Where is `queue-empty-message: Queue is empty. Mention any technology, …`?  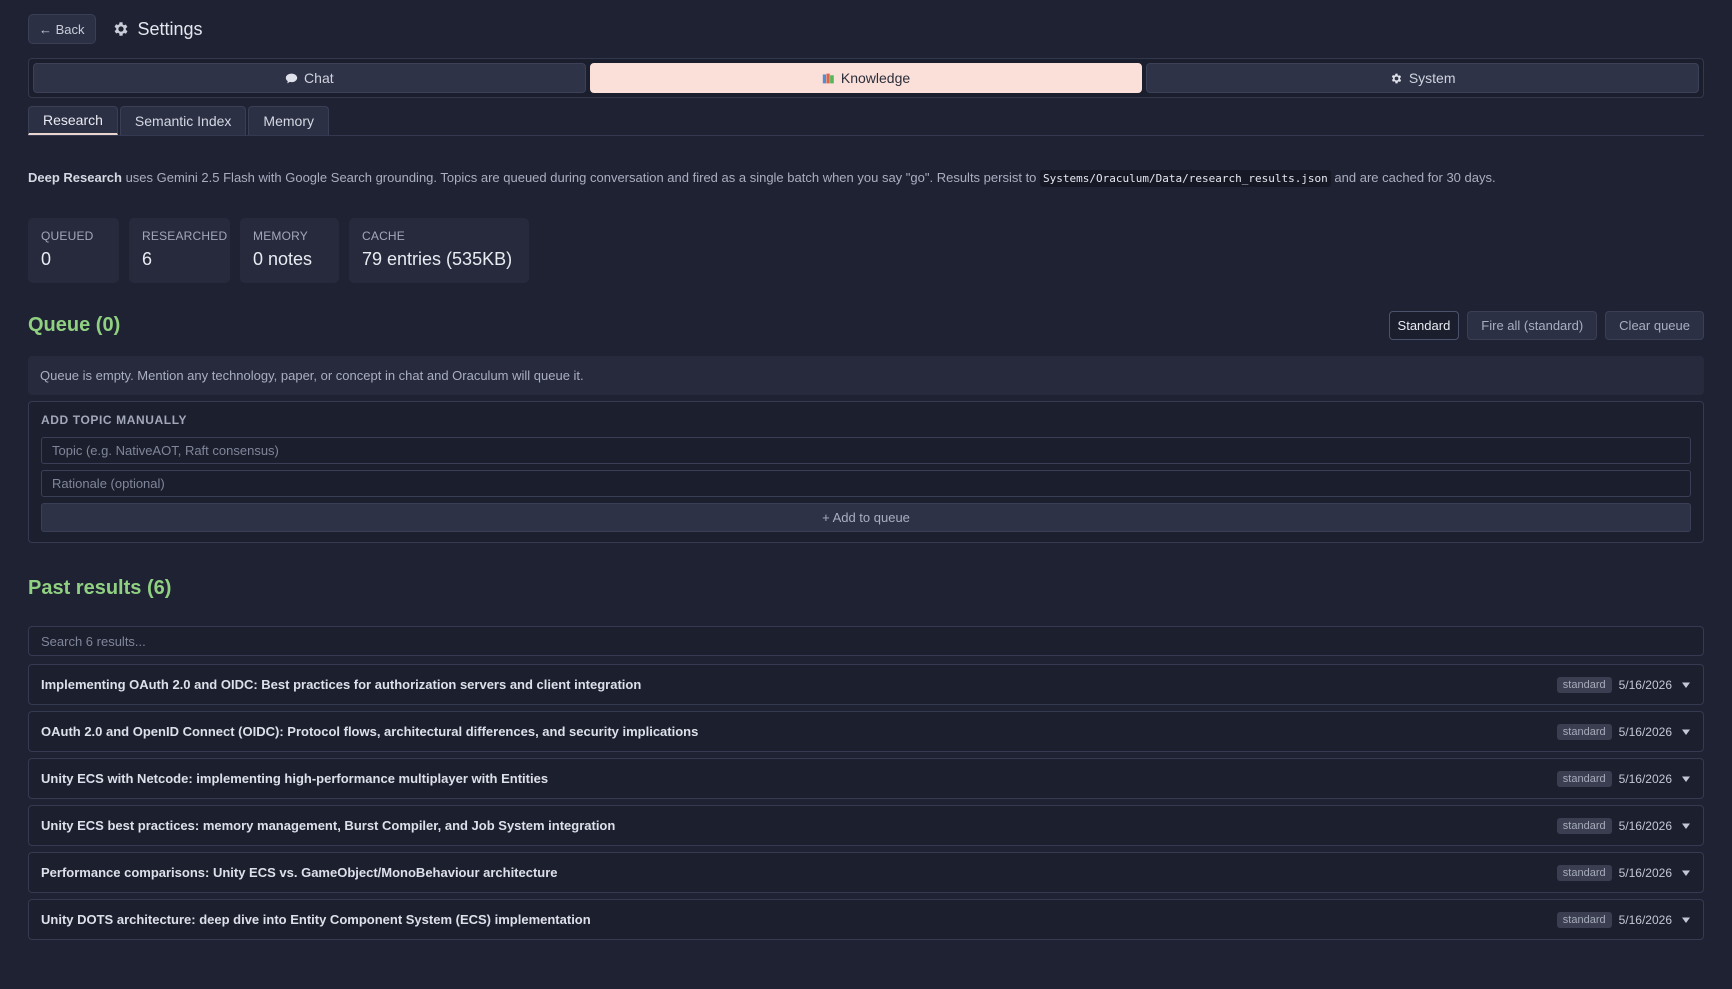
queue-empty-message: Queue is empty. Mention any technology, … is located at coordinates (866, 375).